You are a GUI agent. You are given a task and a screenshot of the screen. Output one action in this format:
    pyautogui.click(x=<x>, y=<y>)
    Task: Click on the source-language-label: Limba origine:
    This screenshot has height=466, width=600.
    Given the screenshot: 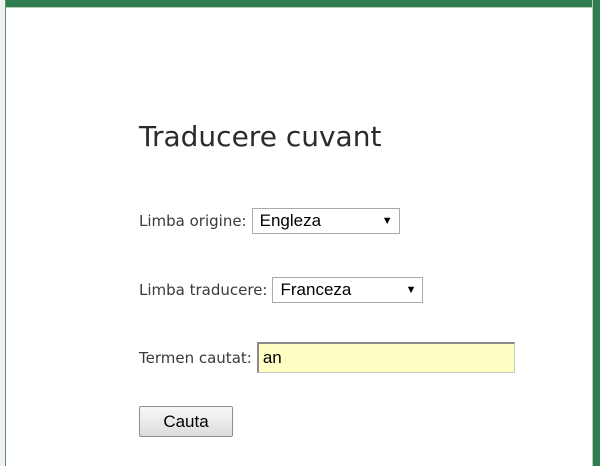 What is the action you would take?
    pyautogui.click(x=193, y=221)
    